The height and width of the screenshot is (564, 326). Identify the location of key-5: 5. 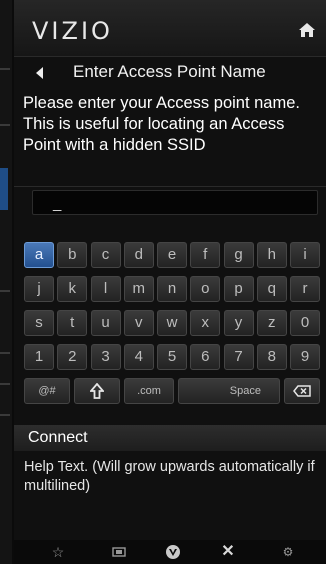
(172, 357).